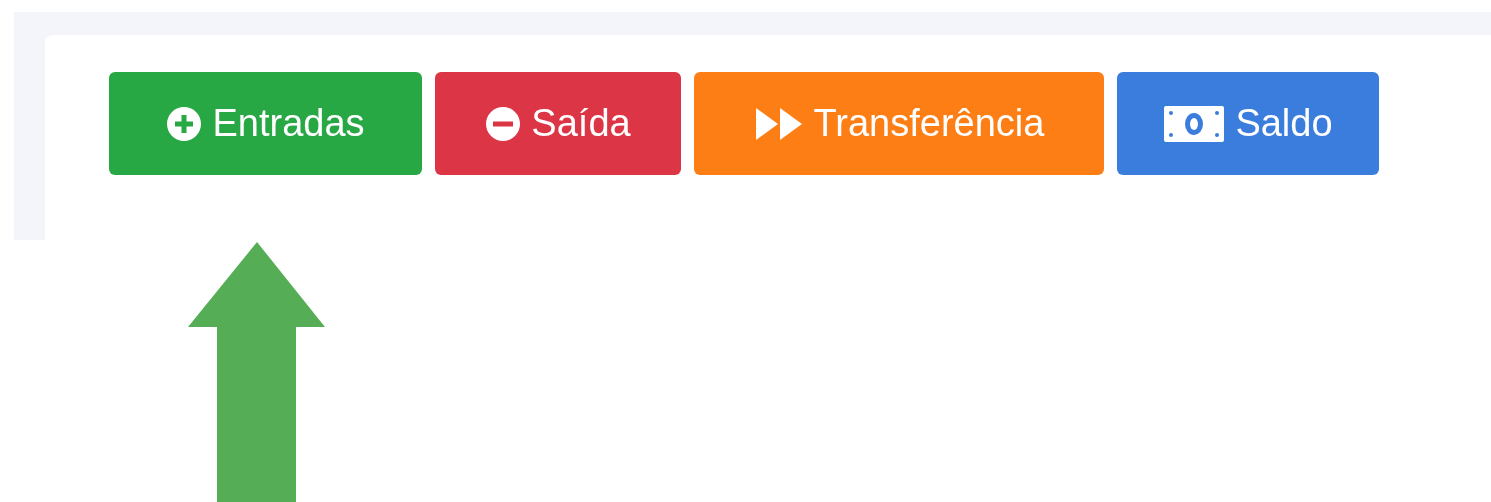 The width and height of the screenshot is (1491, 502). I want to click on plus-circle-icon, so click(184, 123).